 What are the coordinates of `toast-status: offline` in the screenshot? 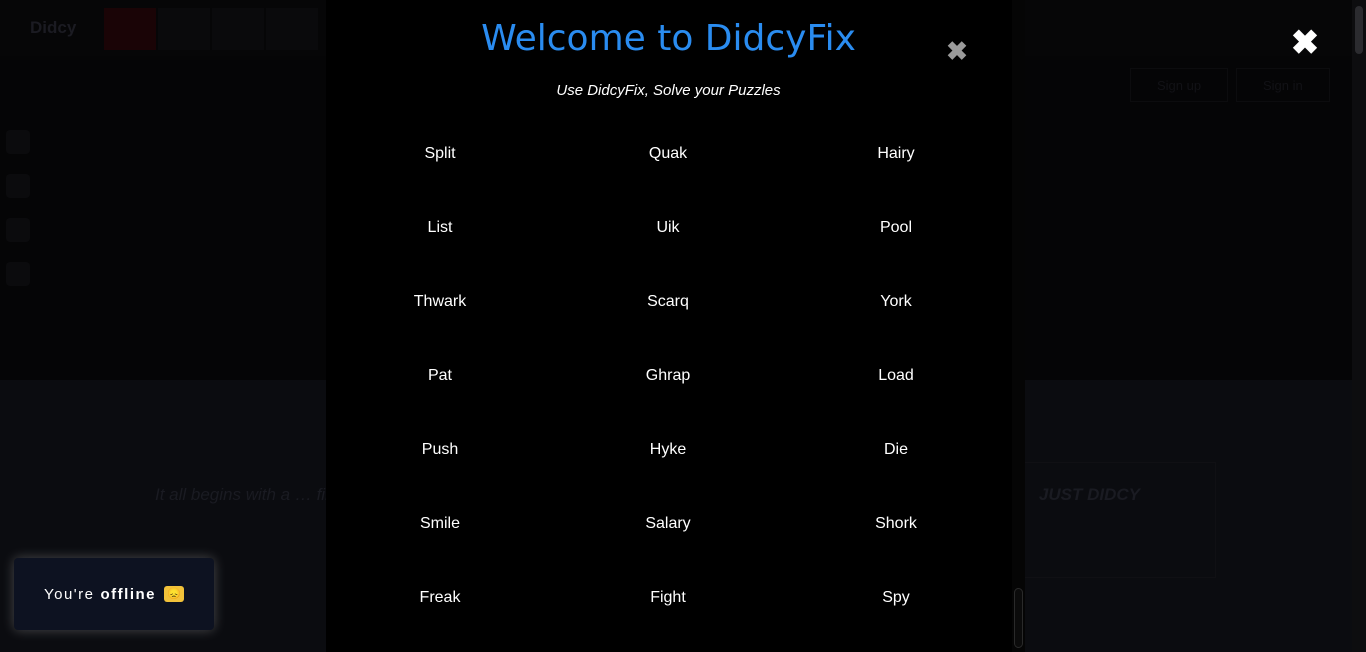 It's located at (128, 594).